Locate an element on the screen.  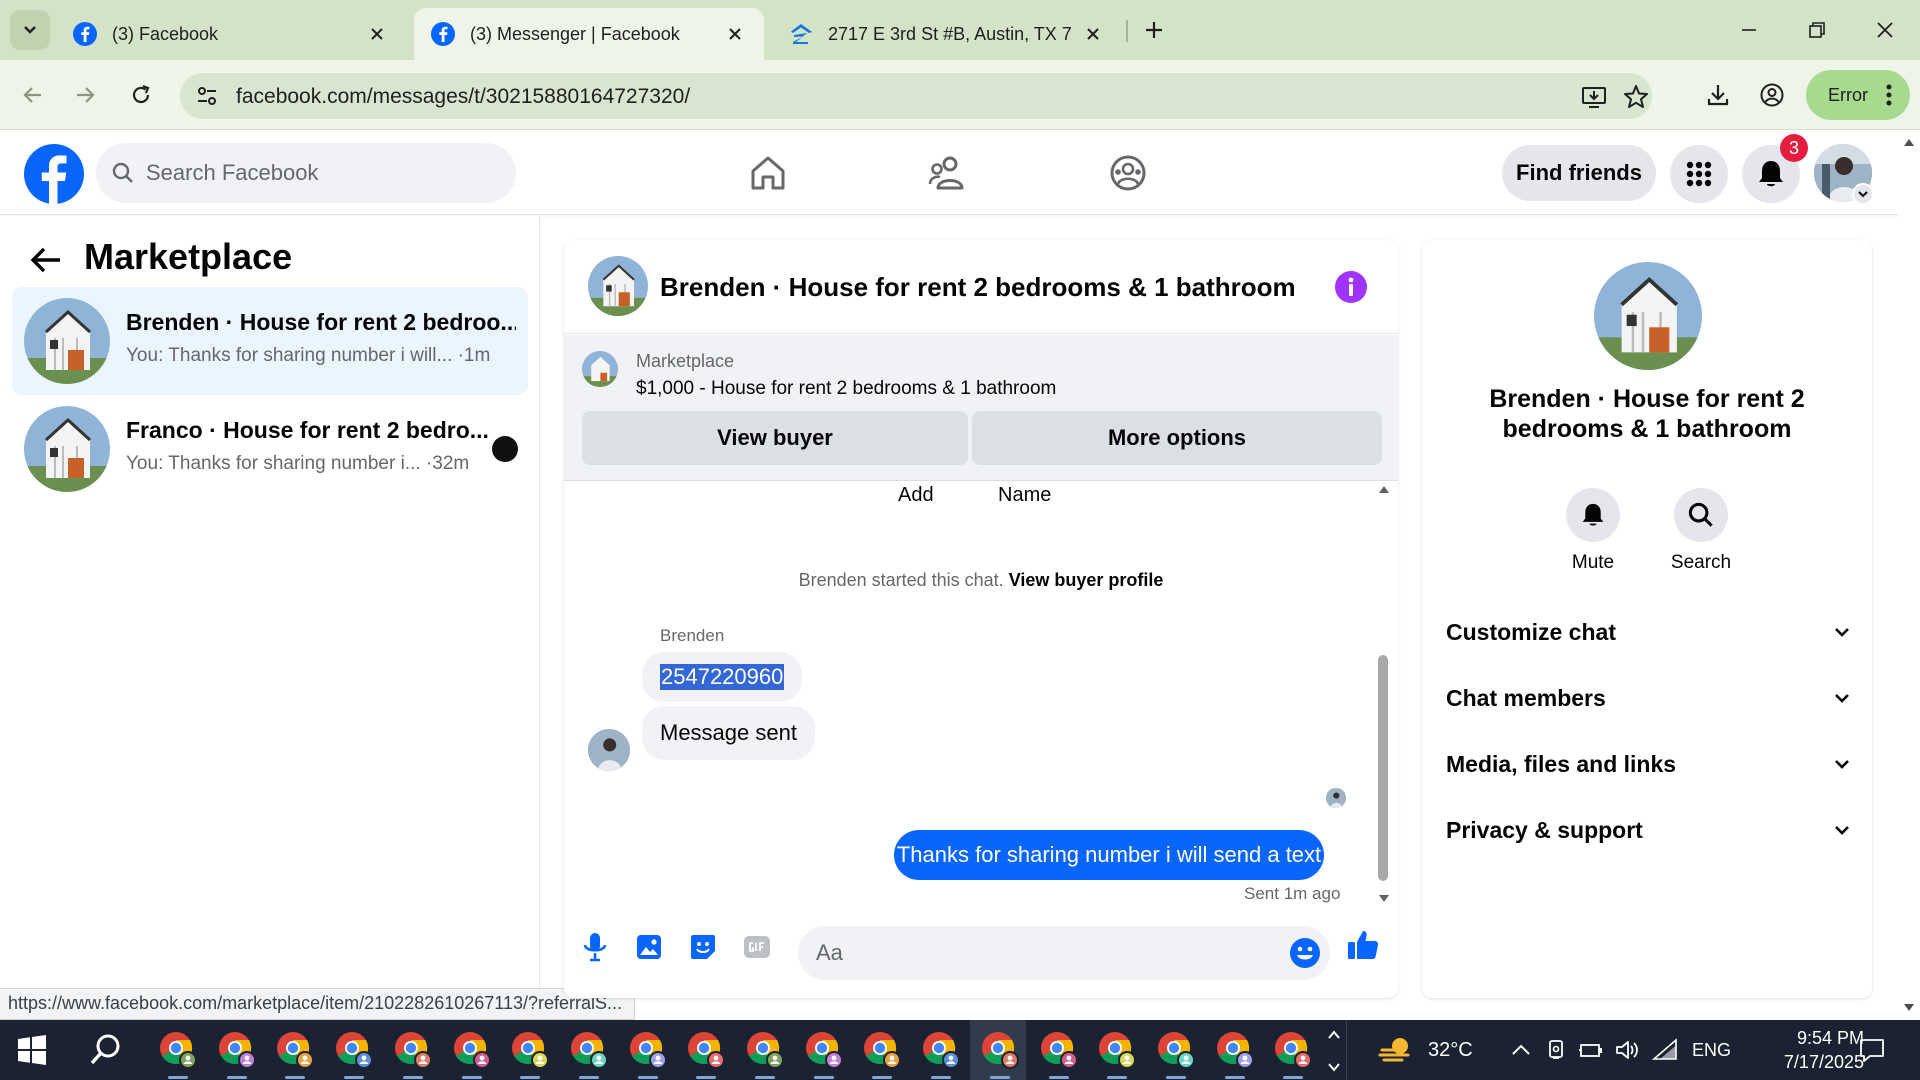
restore-button is located at coordinates (1817, 30).